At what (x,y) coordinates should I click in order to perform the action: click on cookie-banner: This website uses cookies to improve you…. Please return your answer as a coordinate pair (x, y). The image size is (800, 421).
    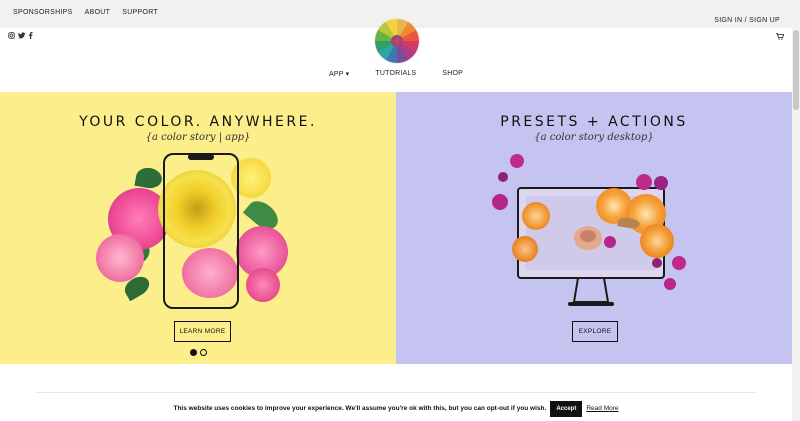
    Looking at the image, I should click on (396, 408).